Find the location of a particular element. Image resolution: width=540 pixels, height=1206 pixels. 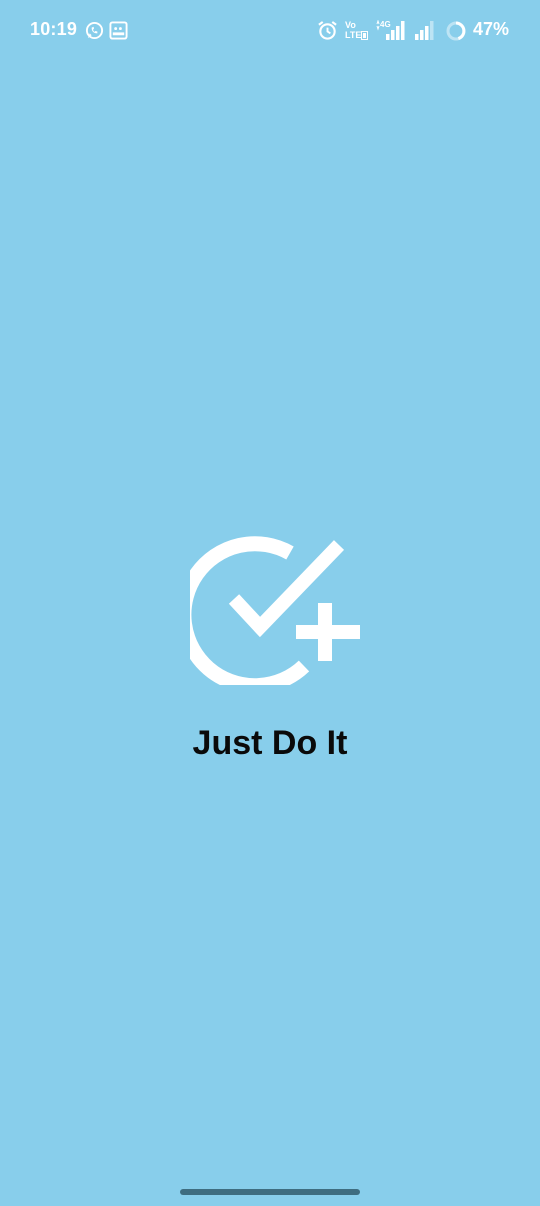

lte-secondary-icon is located at coordinates (364, 35).